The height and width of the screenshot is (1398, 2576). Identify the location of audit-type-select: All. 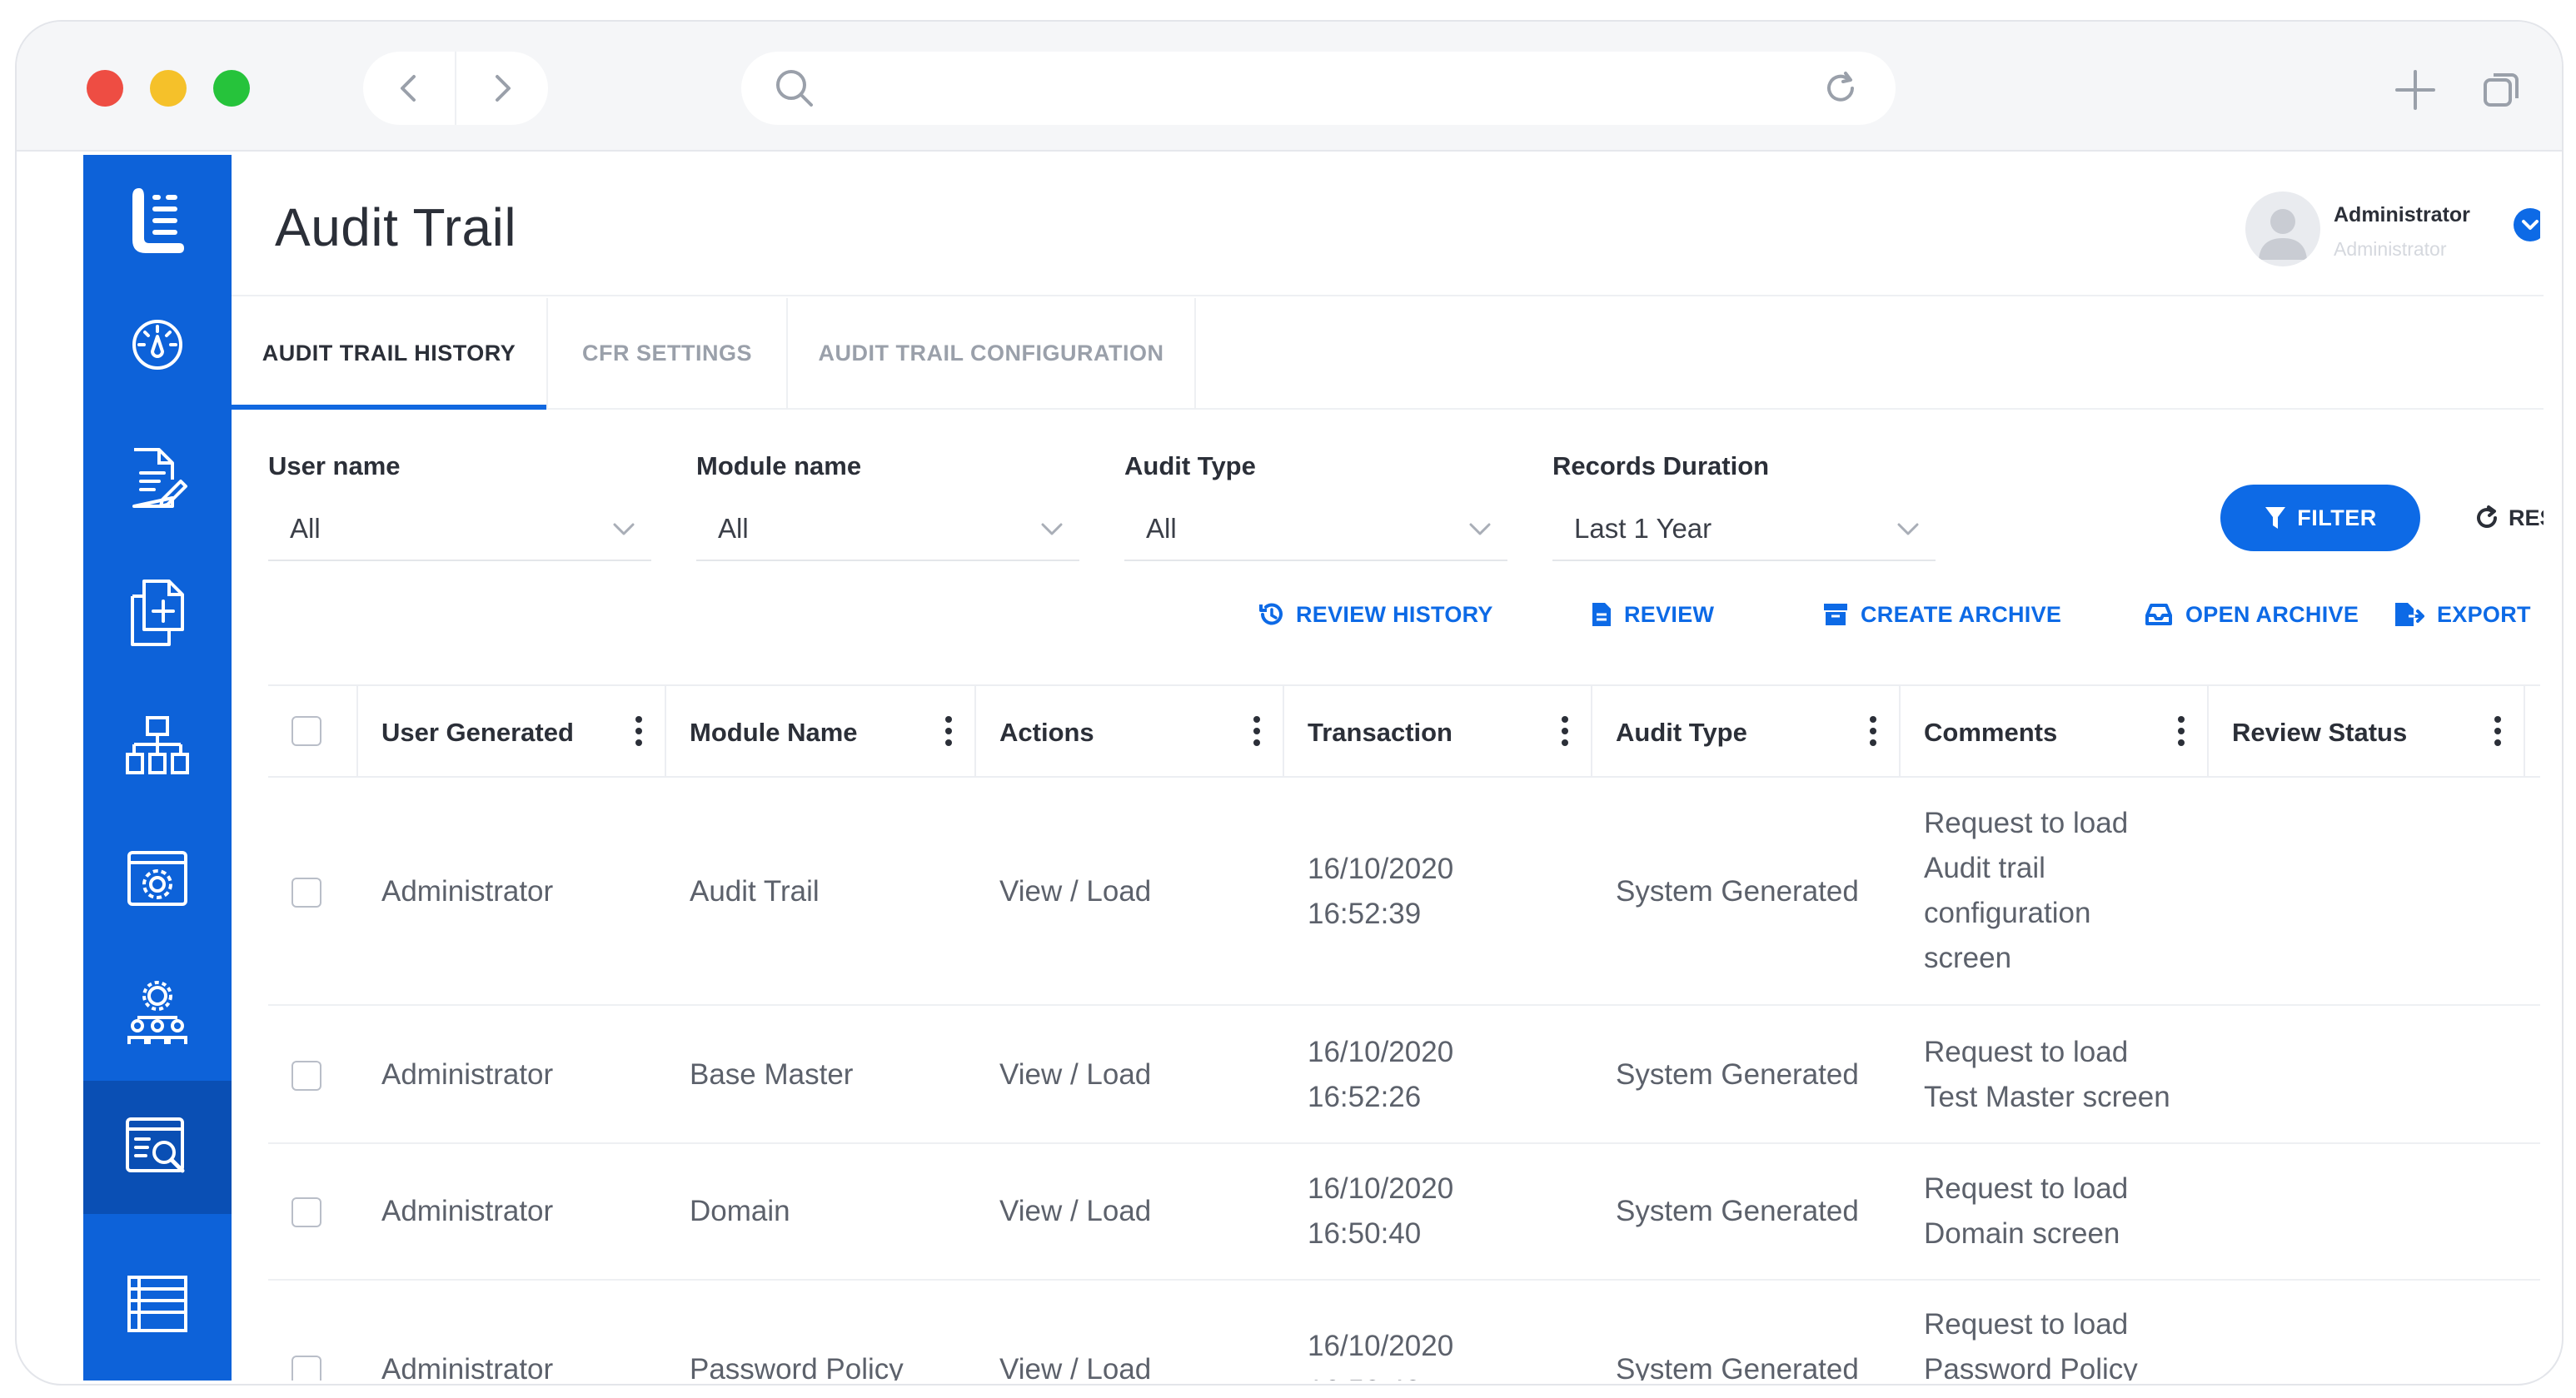
(1315, 528).